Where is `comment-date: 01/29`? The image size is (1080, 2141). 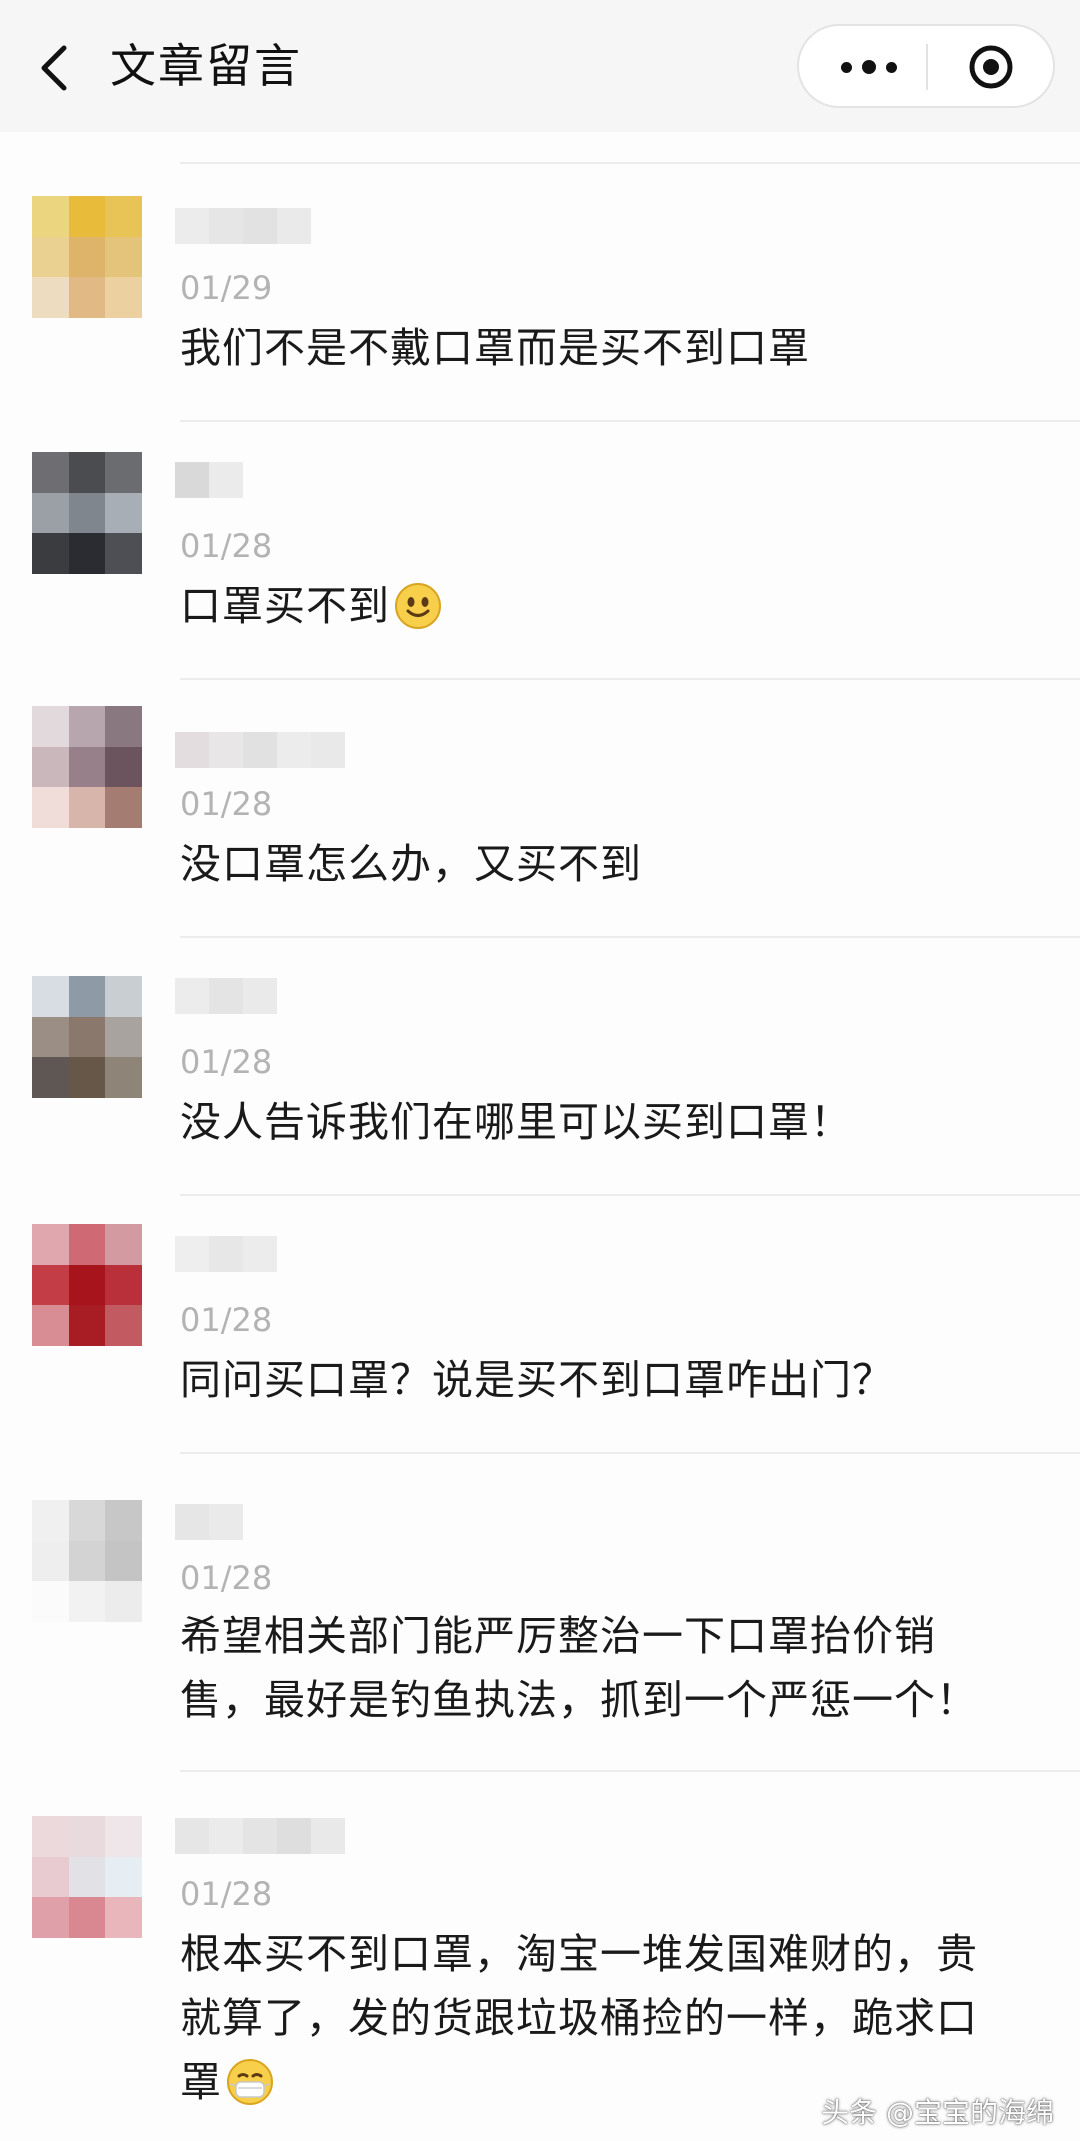 comment-date: 01/29 is located at coordinates (226, 288).